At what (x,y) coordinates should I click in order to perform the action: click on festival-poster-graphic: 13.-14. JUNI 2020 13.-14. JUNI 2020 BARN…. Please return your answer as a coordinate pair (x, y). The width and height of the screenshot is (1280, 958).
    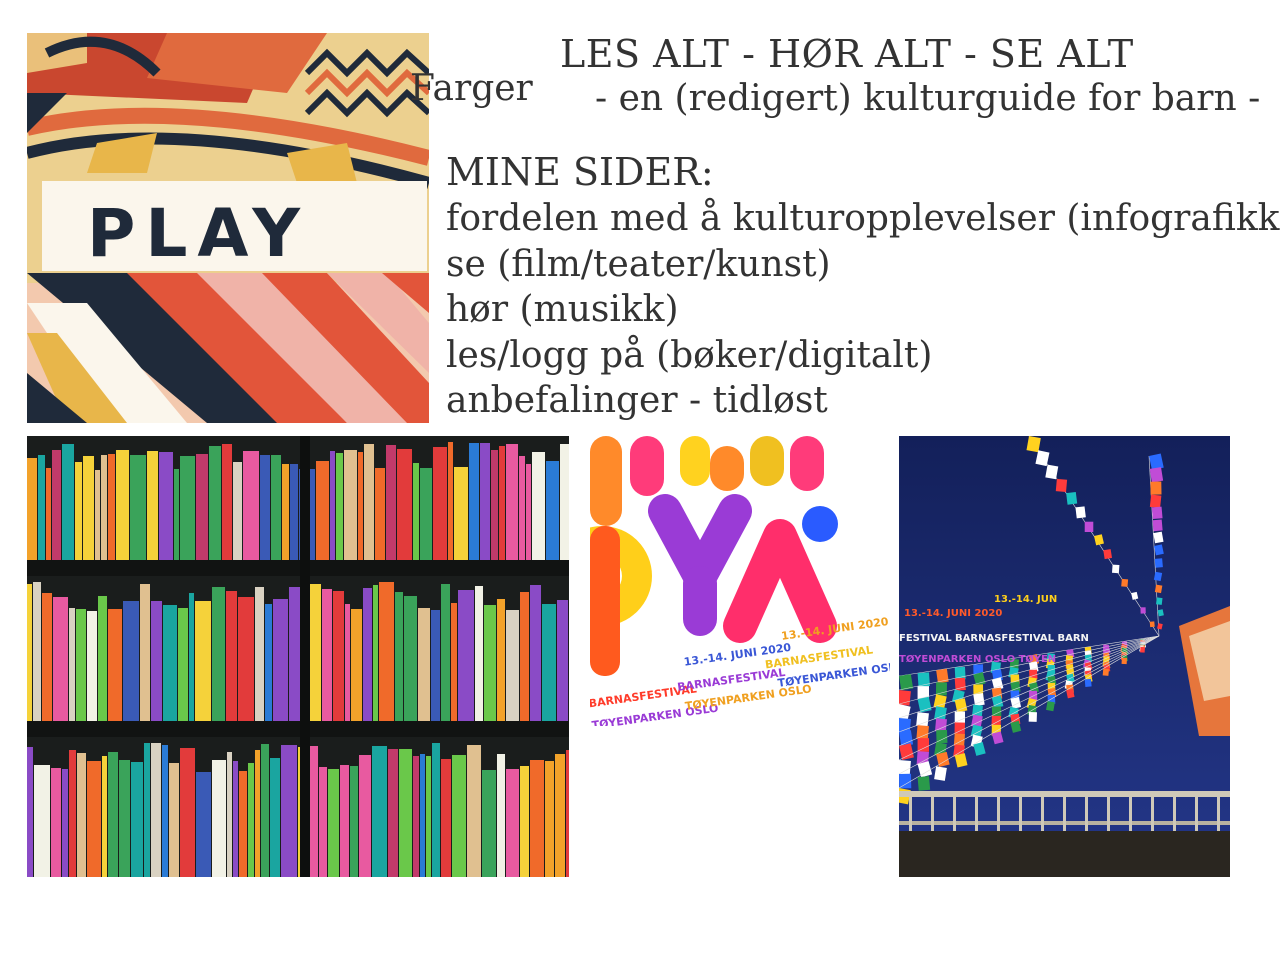
    Looking at the image, I should click on (740, 581).